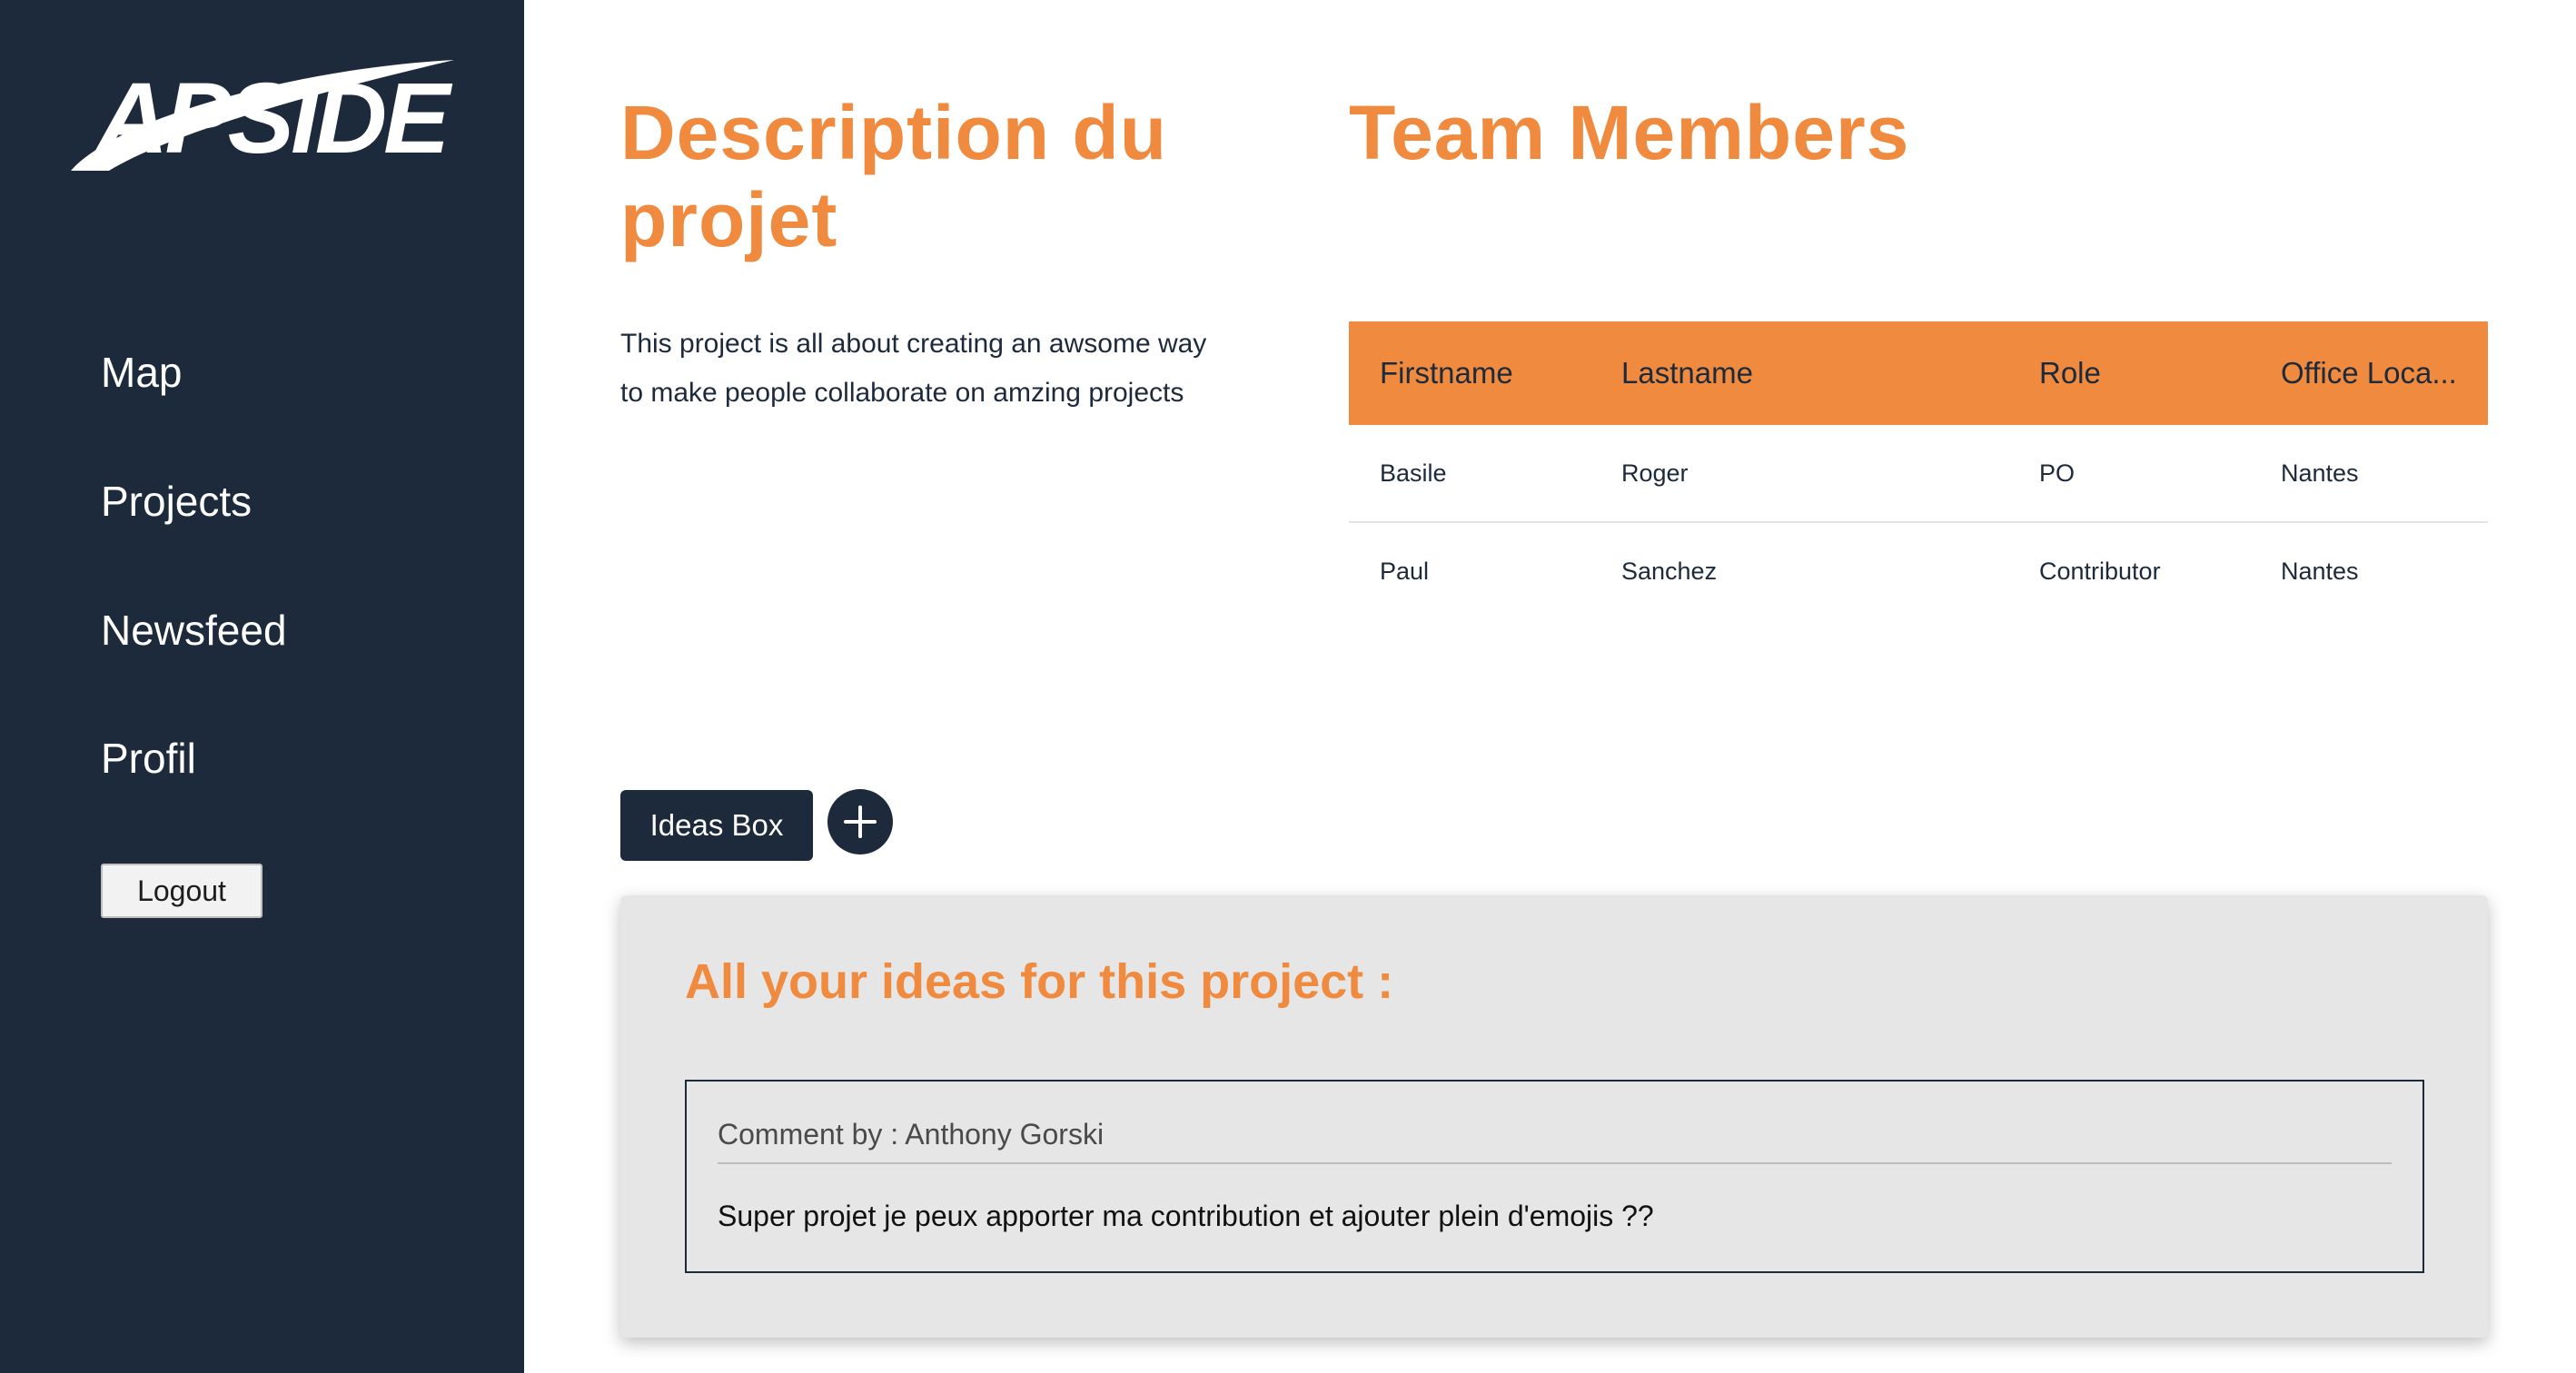 The width and height of the screenshot is (2576, 1373). I want to click on plus-icon, so click(860, 821).